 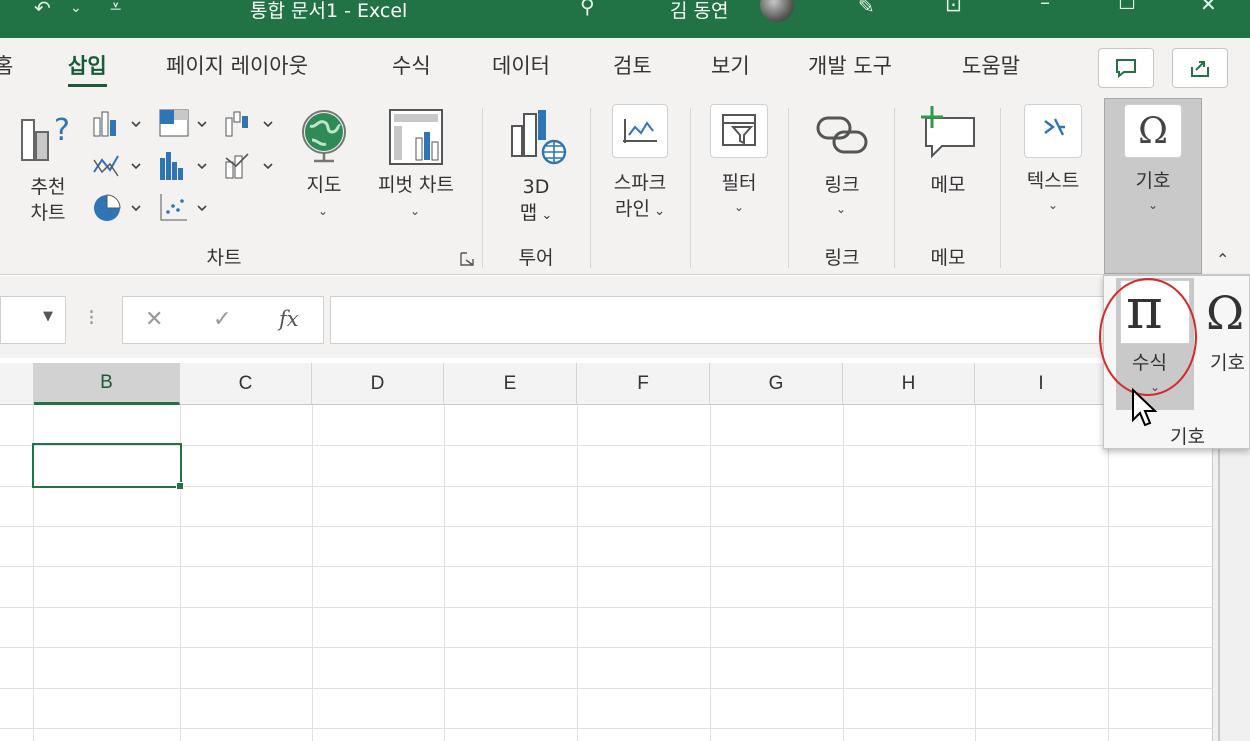 What do you see at coordinates (180, 486) in the screenshot?
I see `fill-handle` at bounding box center [180, 486].